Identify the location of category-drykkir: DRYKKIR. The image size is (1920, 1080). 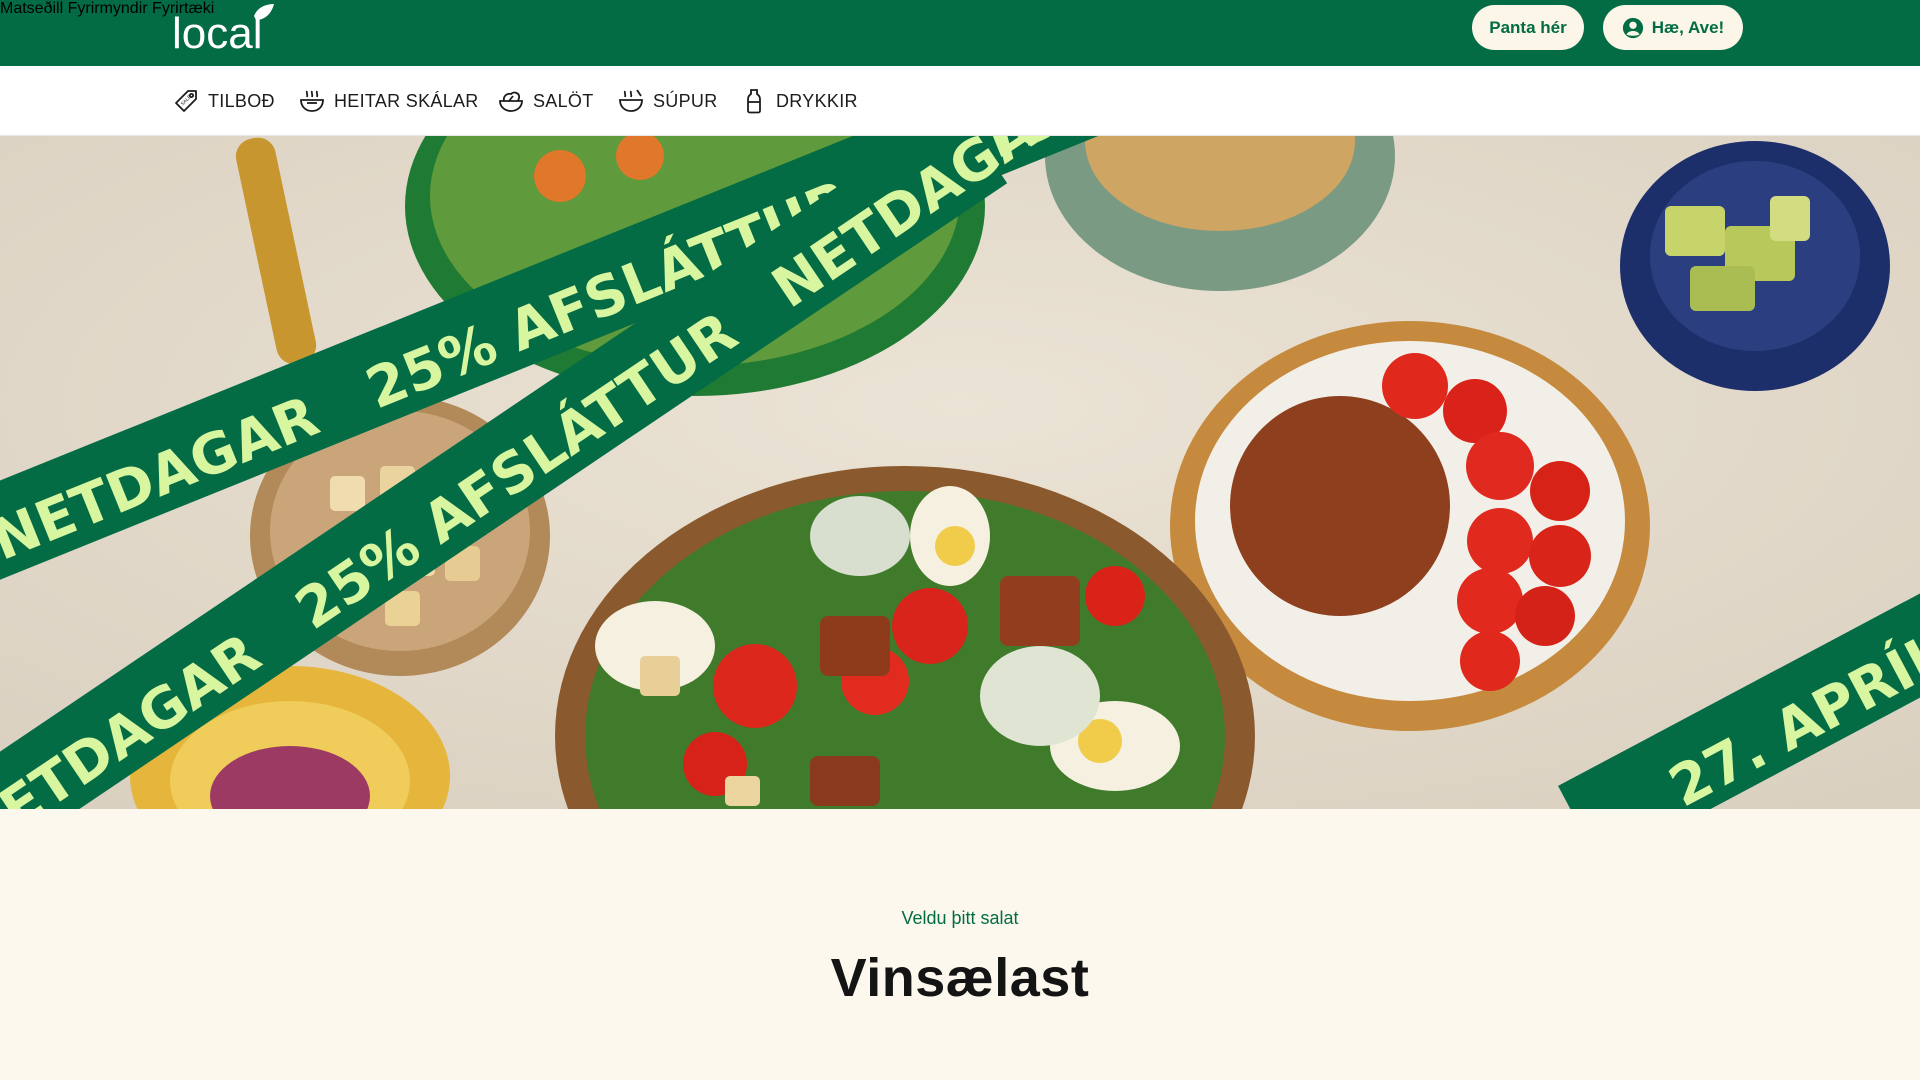
(799, 101).